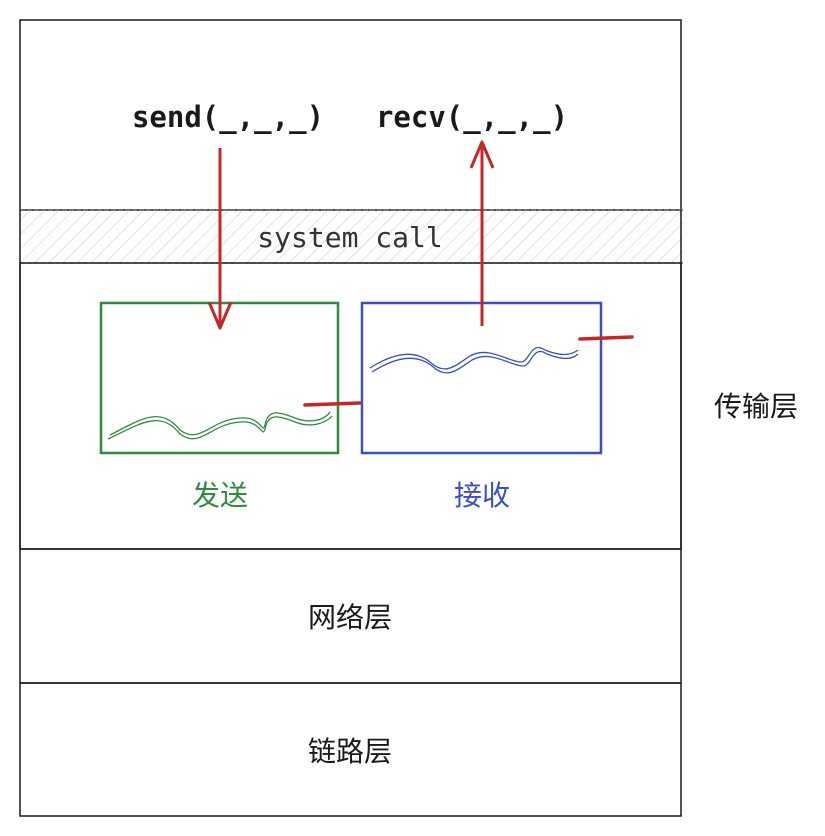 Image resolution: width=825 pixels, height=836 pixels. What do you see at coordinates (472, 117) in the screenshot?
I see `recv-call-label: recv(_,_,_)` at bounding box center [472, 117].